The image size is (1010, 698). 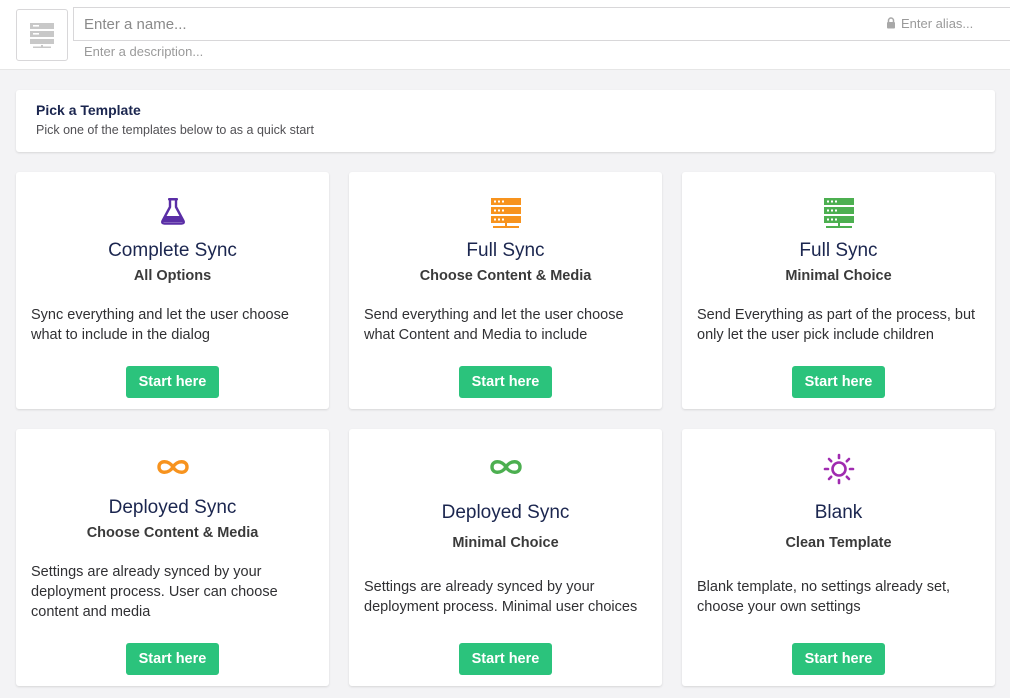 I want to click on icon-picker, so click(x=42, y=35).